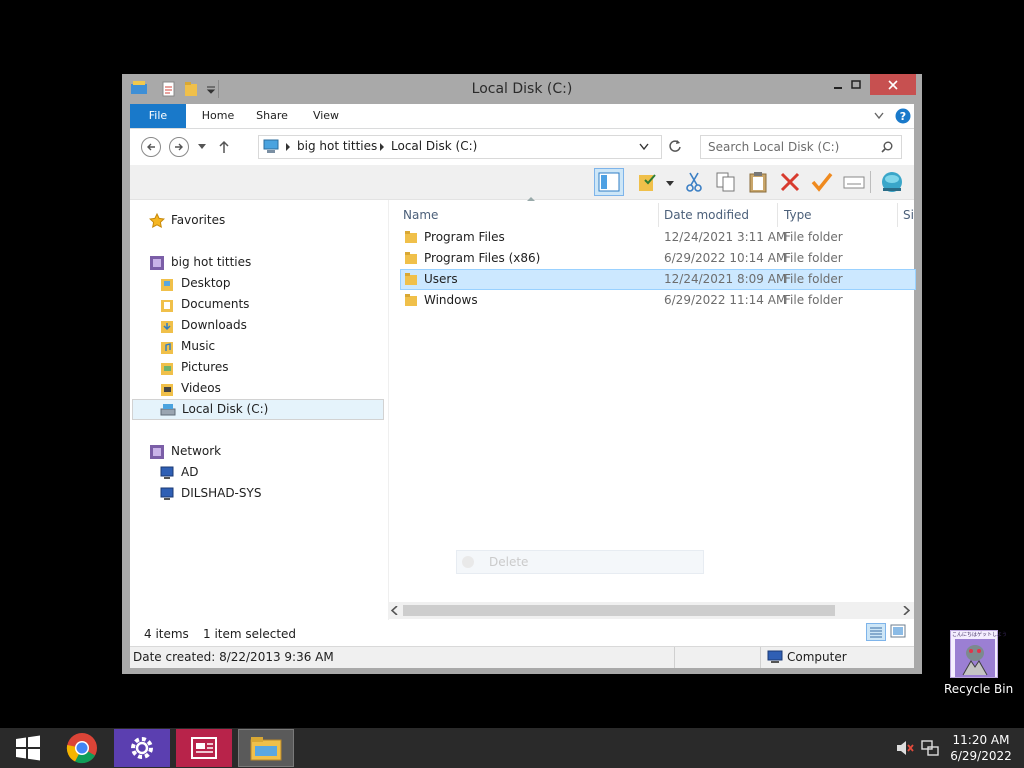  Describe the element at coordinates (609, 182) in the screenshot. I see `preview-pane-icon` at that location.